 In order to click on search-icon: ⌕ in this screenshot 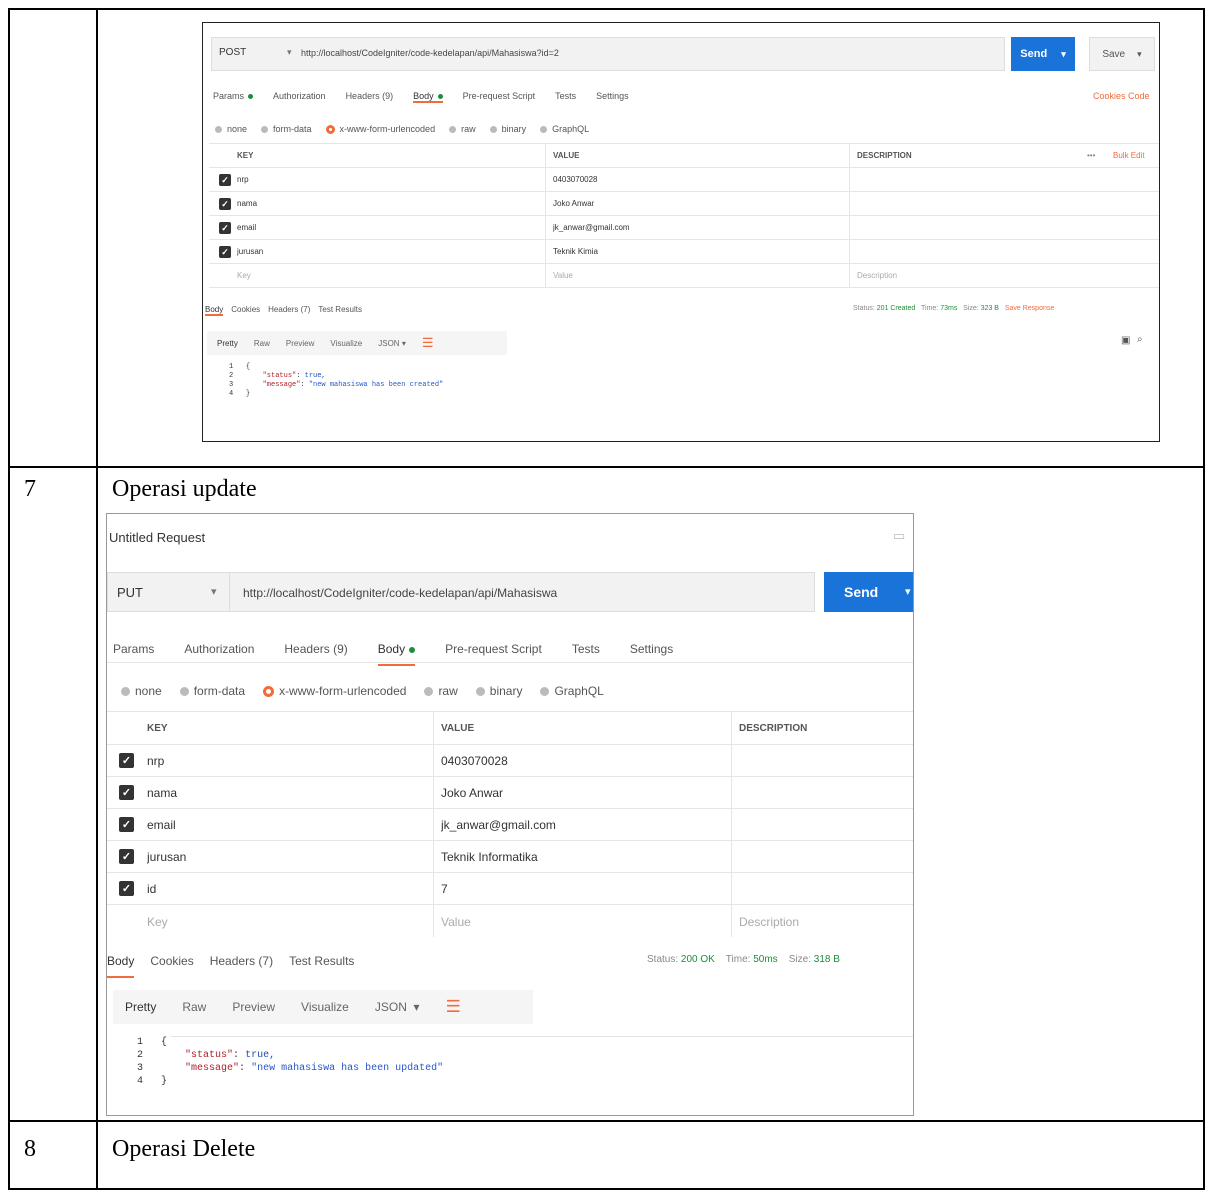, I will do `click(1140, 339)`.